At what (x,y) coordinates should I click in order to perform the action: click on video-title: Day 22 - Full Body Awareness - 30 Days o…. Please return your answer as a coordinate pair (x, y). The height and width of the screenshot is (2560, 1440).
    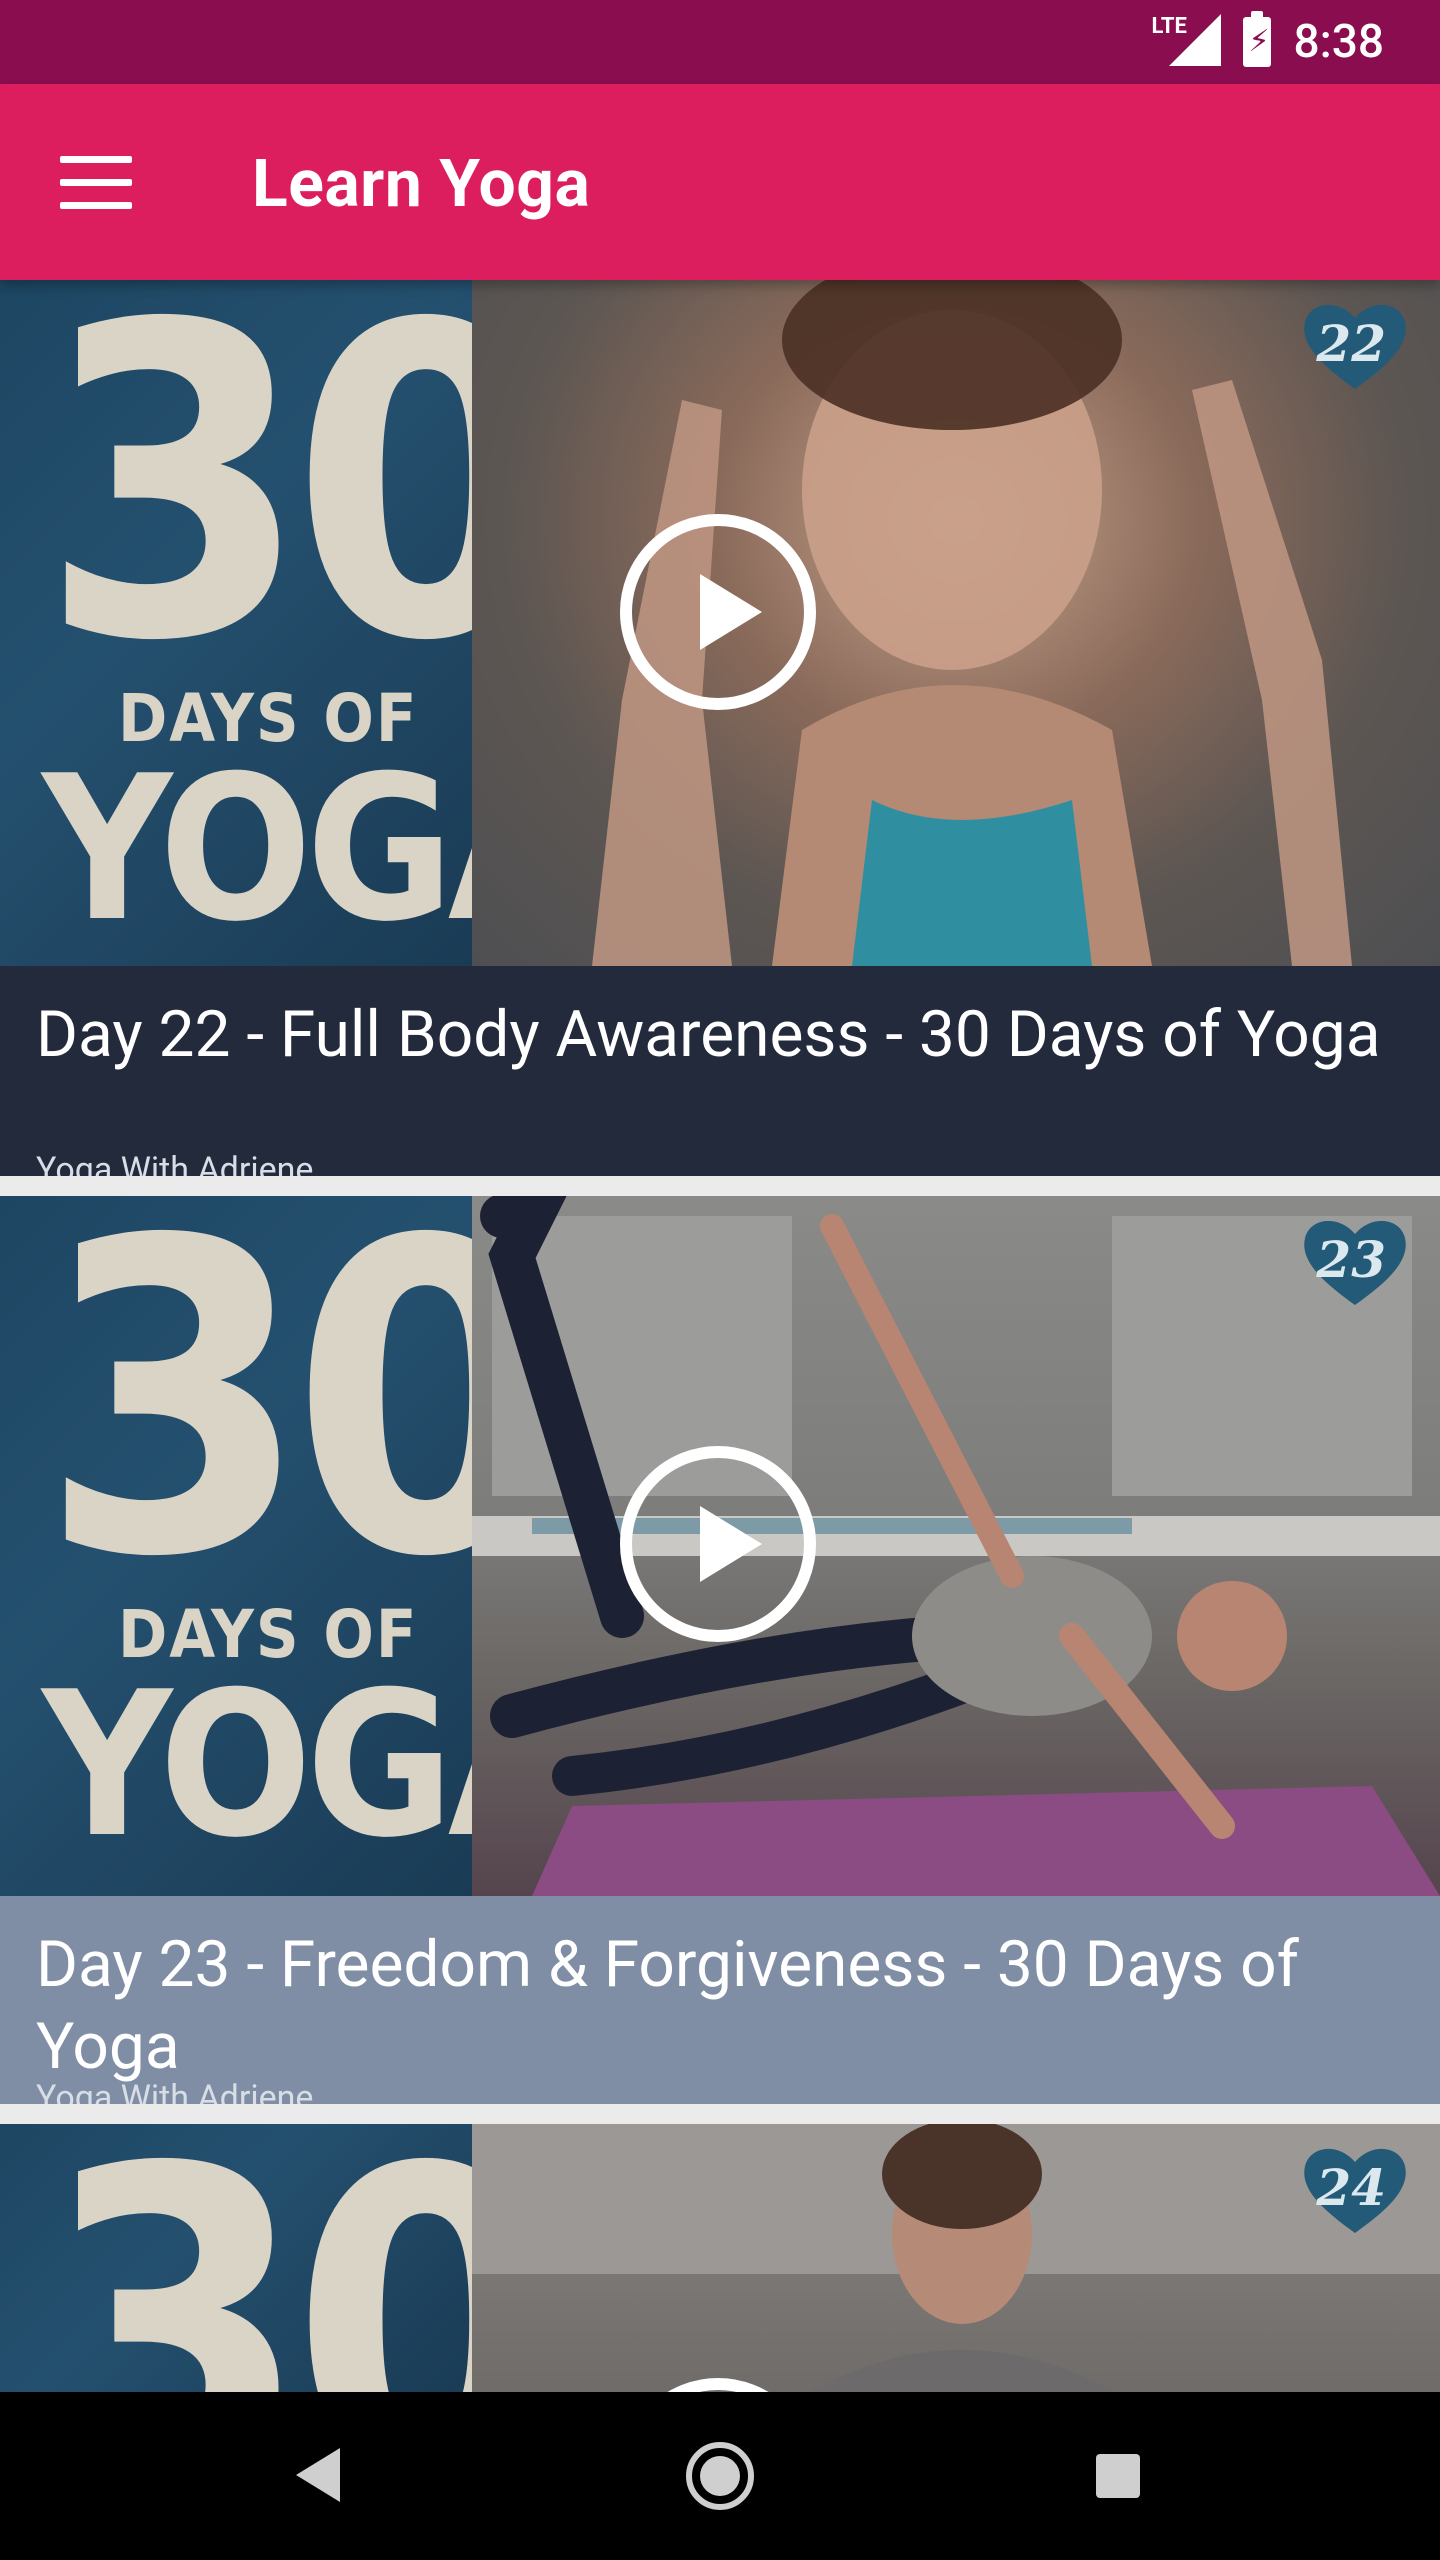
    Looking at the image, I should click on (708, 1034).